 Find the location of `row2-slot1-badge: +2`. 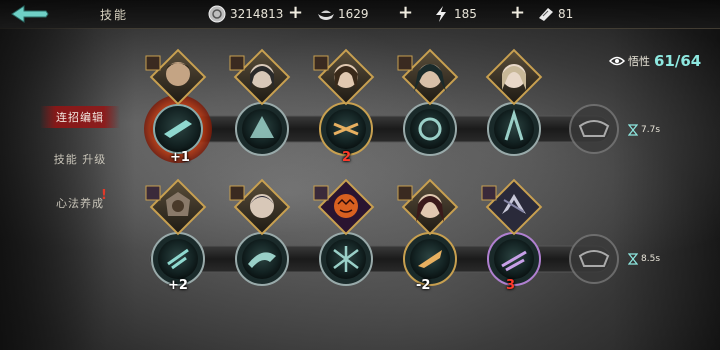

row2-slot1-badge: +2 is located at coordinates (178, 285).